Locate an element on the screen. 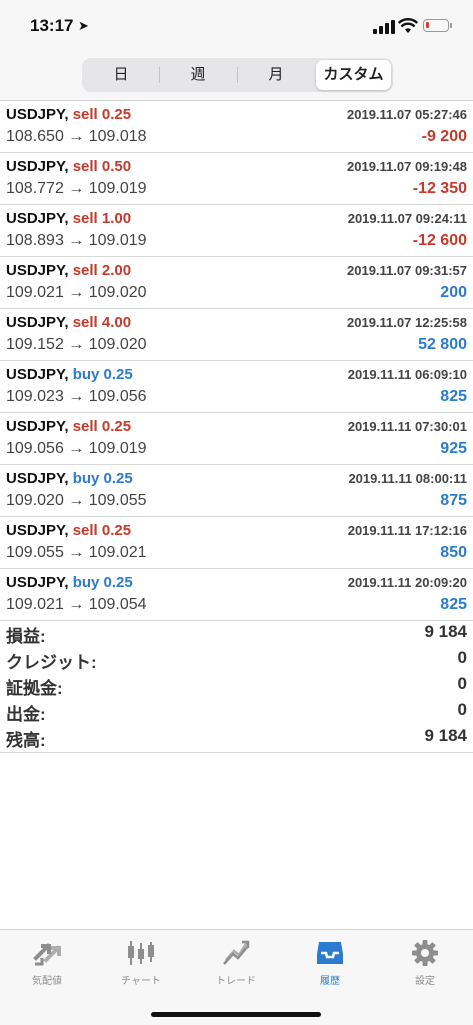 The image size is (473, 1025). tab-custom: カスタム is located at coordinates (353, 75).